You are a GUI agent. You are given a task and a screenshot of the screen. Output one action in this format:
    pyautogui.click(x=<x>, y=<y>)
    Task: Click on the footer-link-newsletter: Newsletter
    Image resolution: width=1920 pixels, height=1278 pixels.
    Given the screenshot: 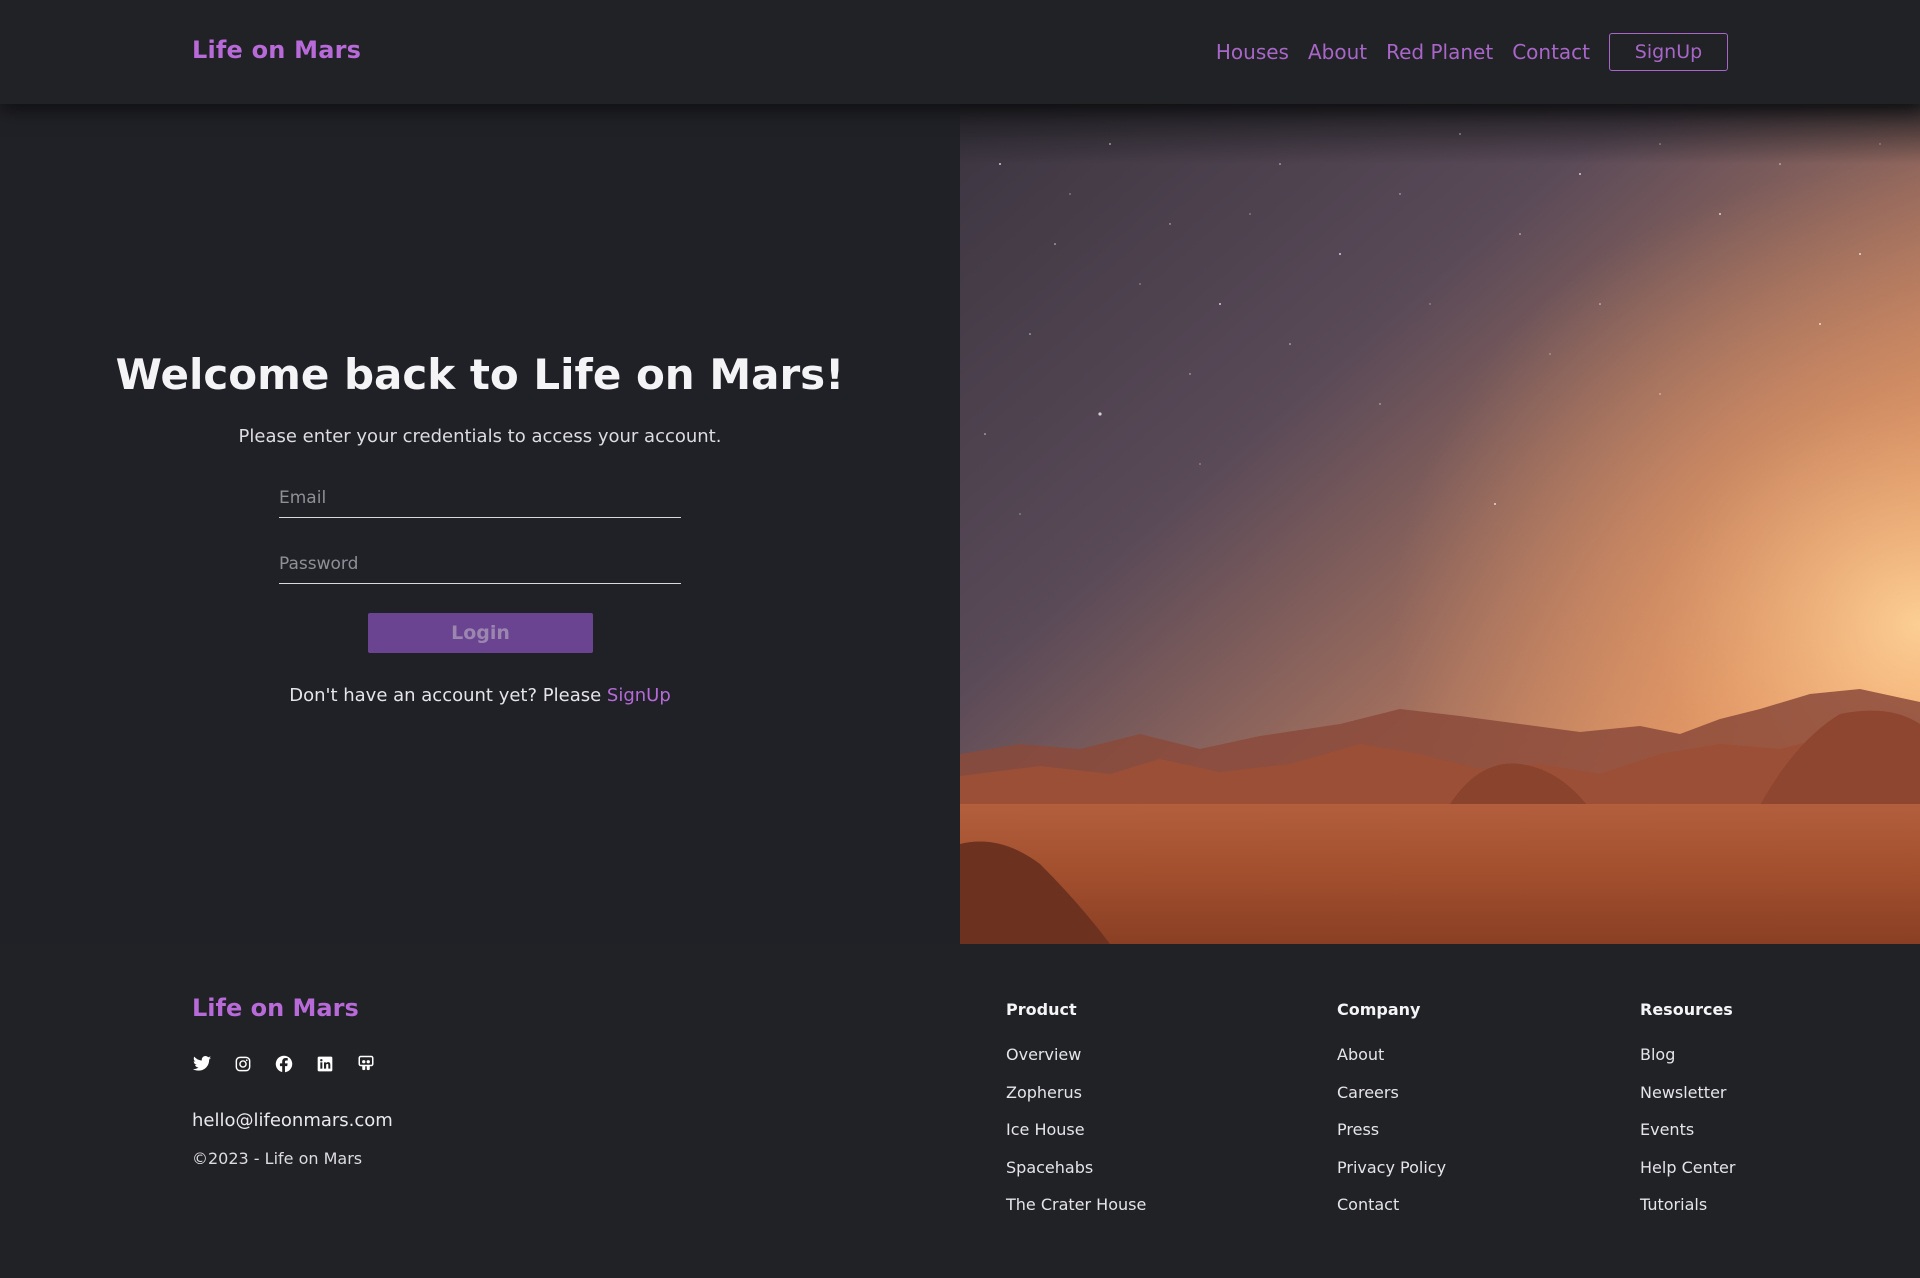 What is the action you would take?
    pyautogui.click(x=1687, y=1093)
    